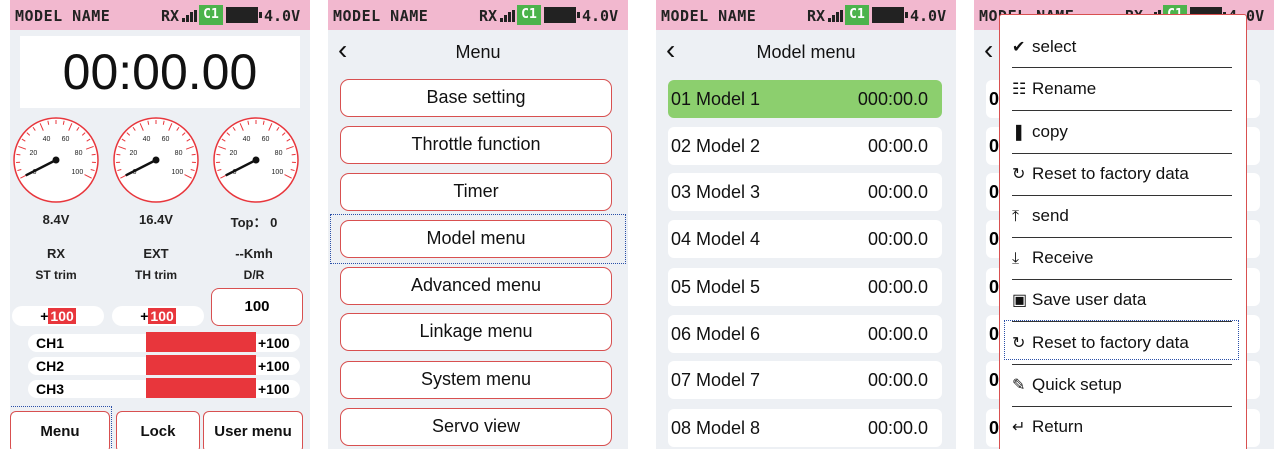 The width and height of the screenshot is (1276, 449). What do you see at coordinates (716, 239) in the screenshot?
I see `model-name-label: 04 Model 4` at bounding box center [716, 239].